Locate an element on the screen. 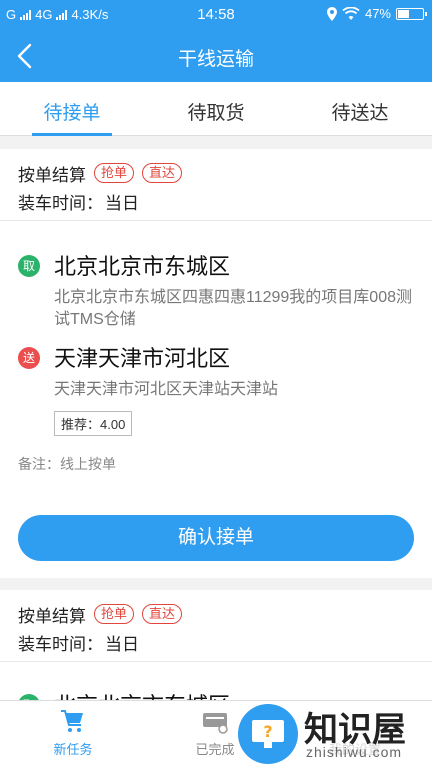 This screenshot has width=432, height=768. wifi-icon is located at coordinates (351, 13).